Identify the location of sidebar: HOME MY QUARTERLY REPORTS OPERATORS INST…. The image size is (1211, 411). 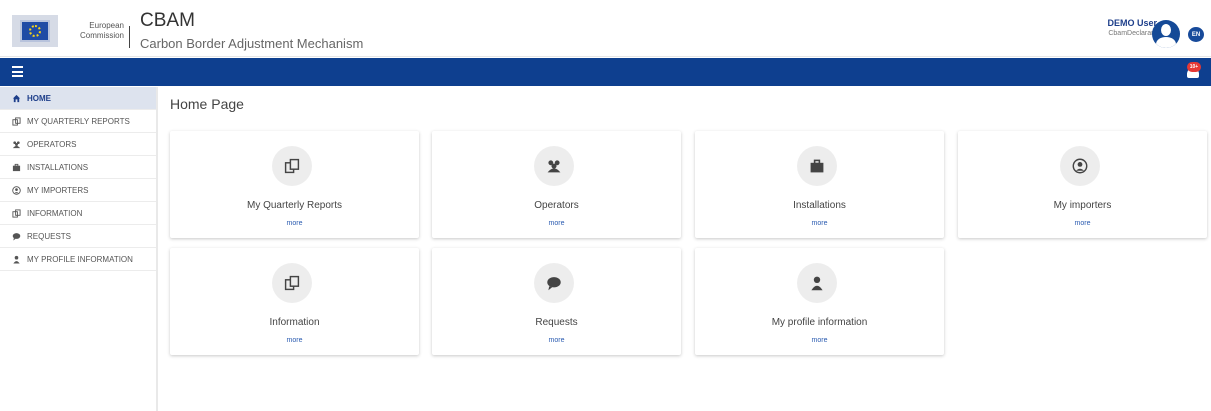
(79, 249).